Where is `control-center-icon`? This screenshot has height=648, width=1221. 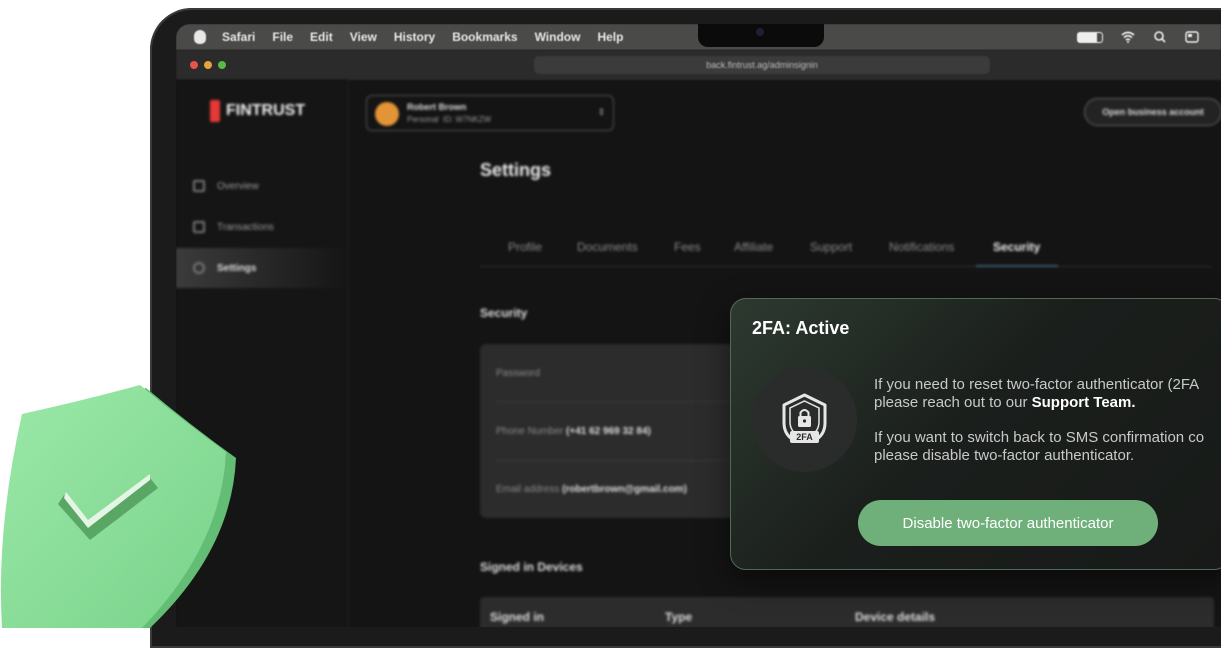
control-center-icon is located at coordinates (1192, 37).